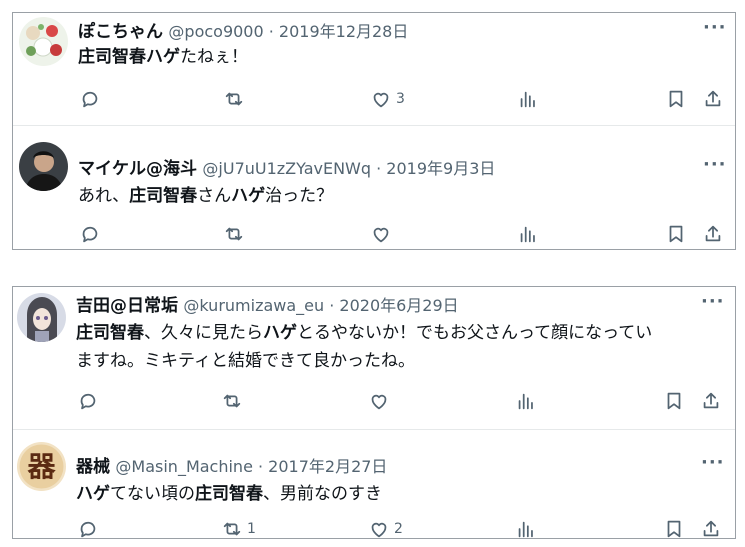 Image resolution: width=745 pixels, height=547 pixels. Describe the element at coordinates (214, 196) in the screenshot. I see `body-text: さん` at that location.